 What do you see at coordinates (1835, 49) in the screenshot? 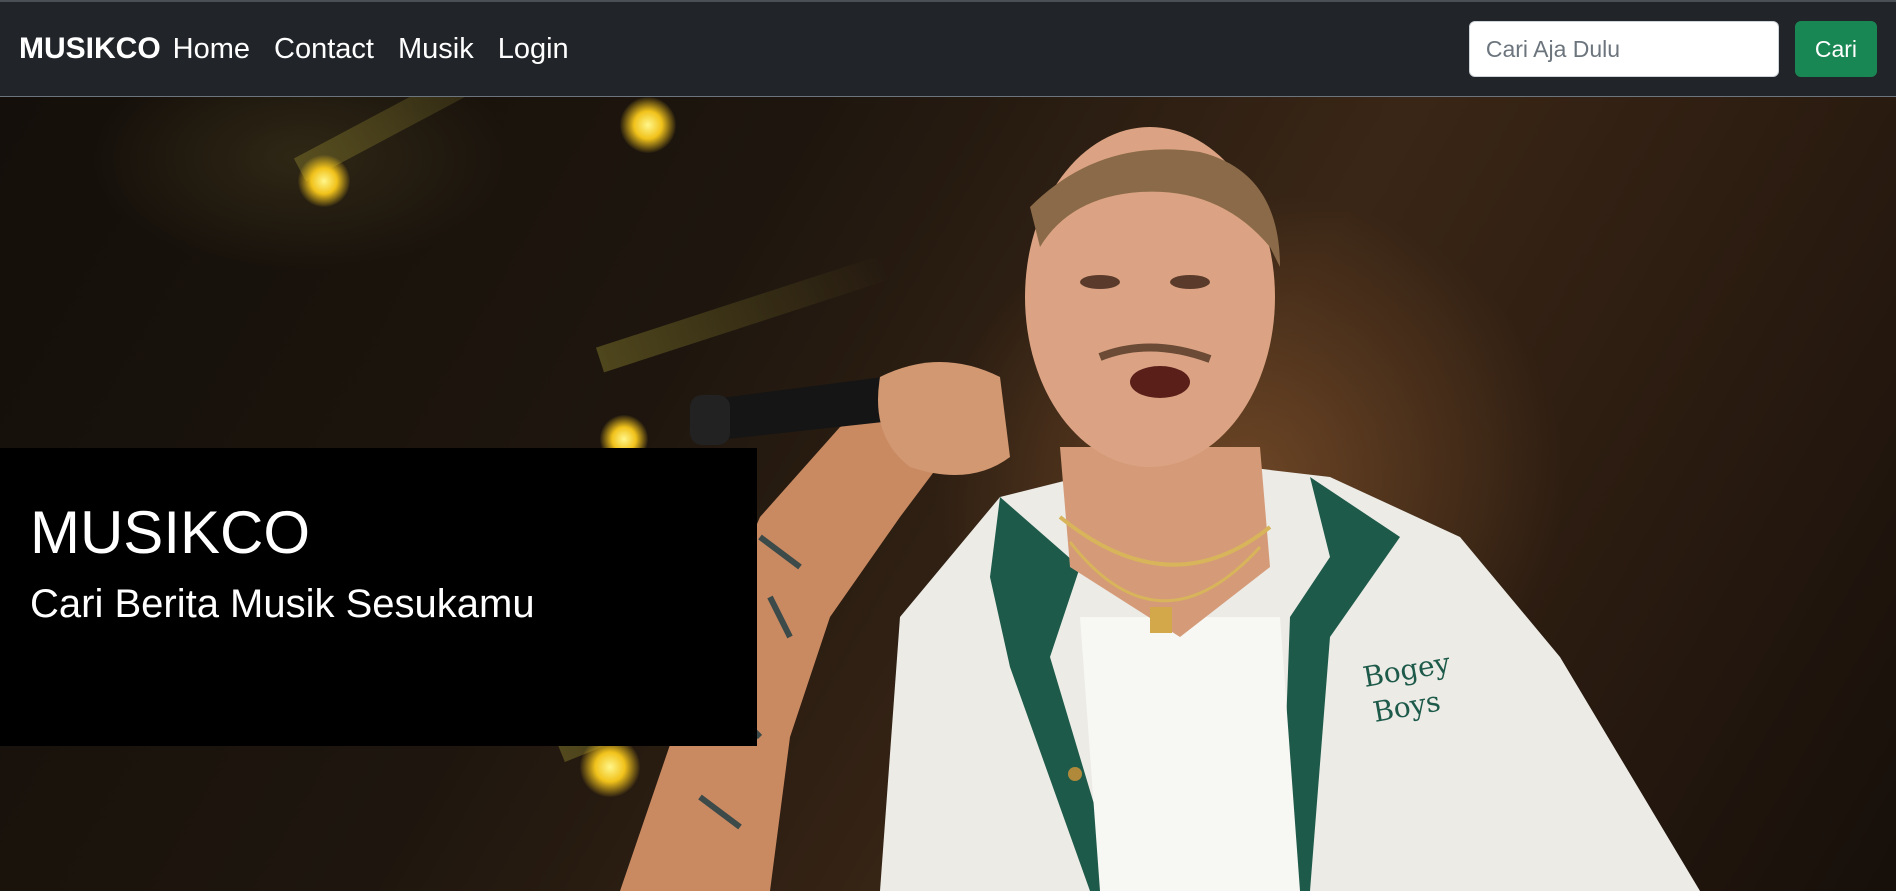
I see `search-button: Cari` at bounding box center [1835, 49].